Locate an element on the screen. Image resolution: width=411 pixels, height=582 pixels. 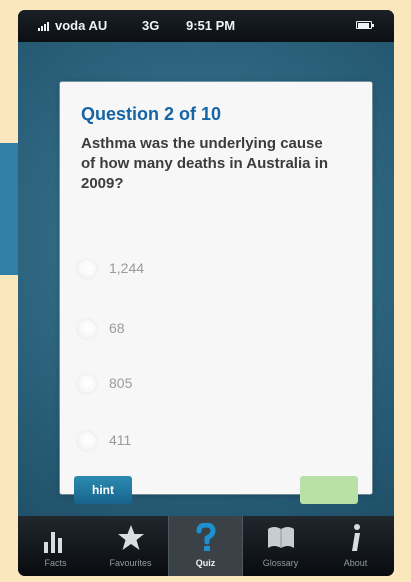
tab-quiz: Quiz is located at coordinates (205, 546).